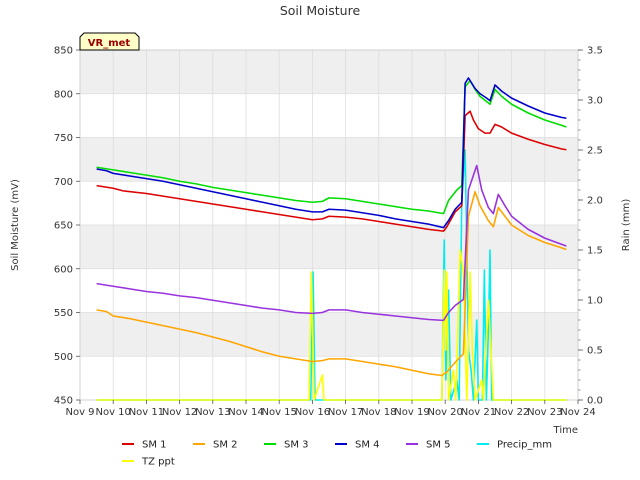 The width and height of the screenshot is (640, 480). What do you see at coordinates (63, 94) in the screenshot?
I see `y-tick-label: 800` at bounding box center [63, 94].